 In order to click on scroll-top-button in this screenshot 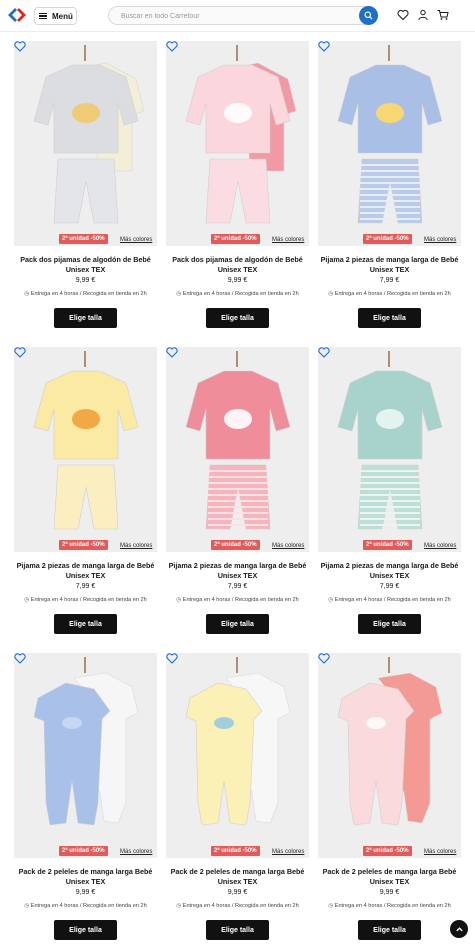, I will do `click(459, 929)`.